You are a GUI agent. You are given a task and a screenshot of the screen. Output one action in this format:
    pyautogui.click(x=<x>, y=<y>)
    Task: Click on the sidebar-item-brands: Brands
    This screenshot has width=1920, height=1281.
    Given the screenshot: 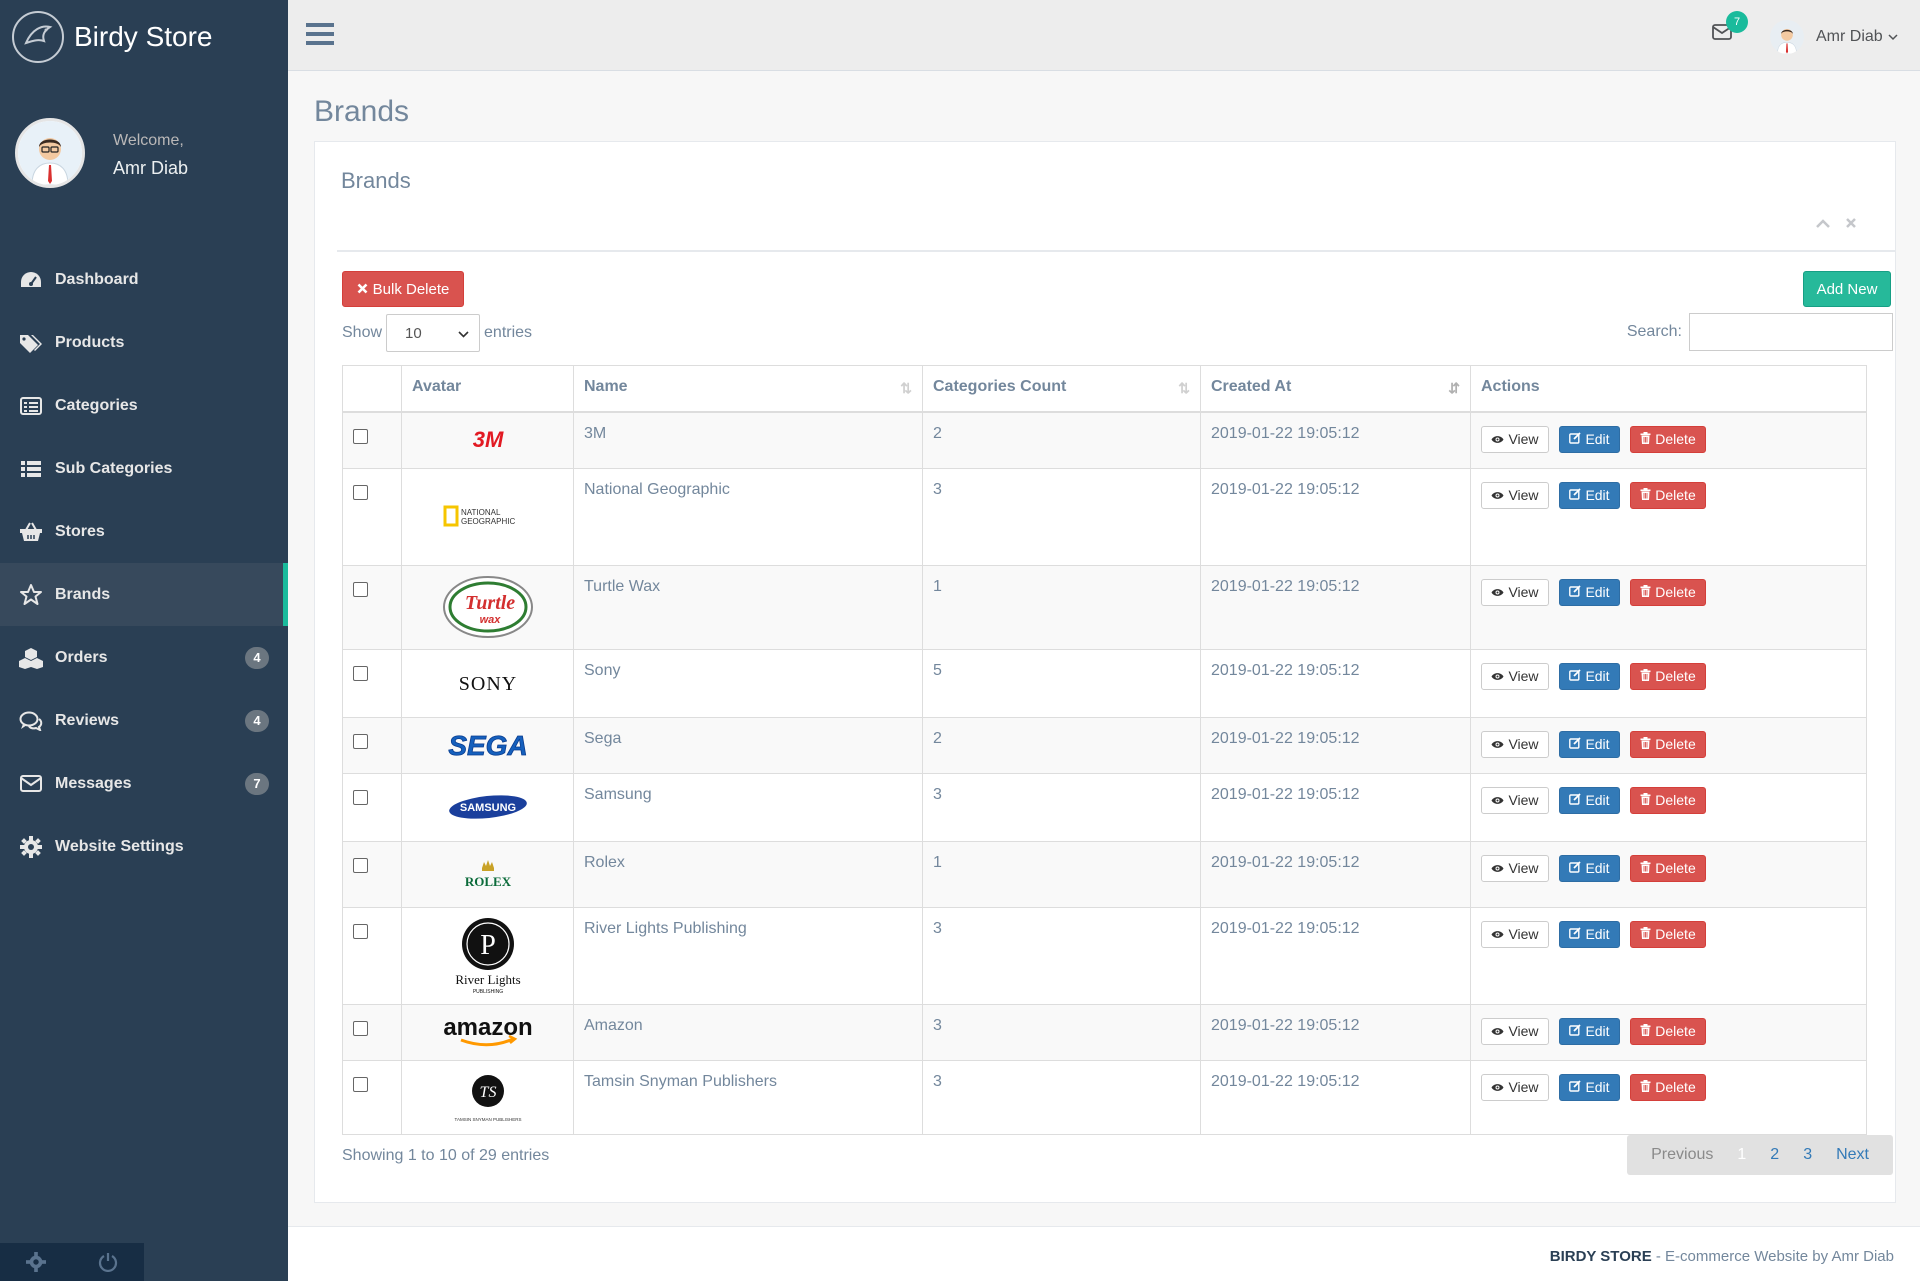 What is the action you would take?
    pyautogui.click(x=144, y=594)
    